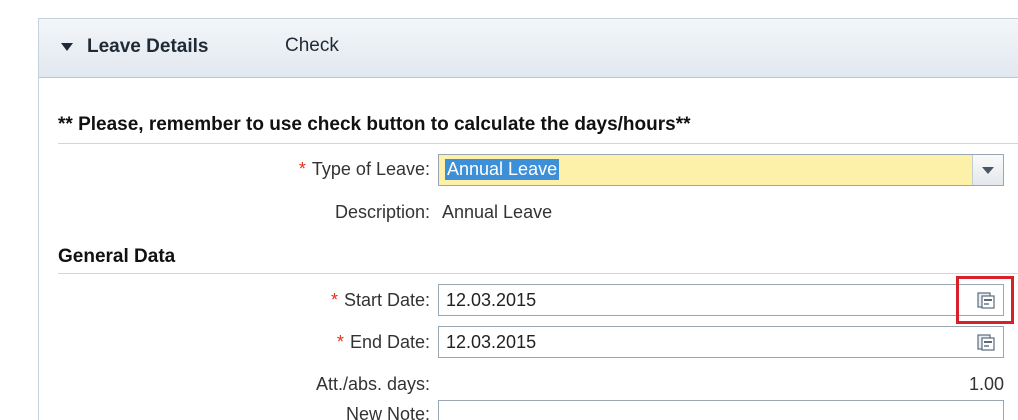 Image resolution: width=1018 pixels, height=420 pixels. I want to click on description-value: Annual Leave, so click(497, 212).